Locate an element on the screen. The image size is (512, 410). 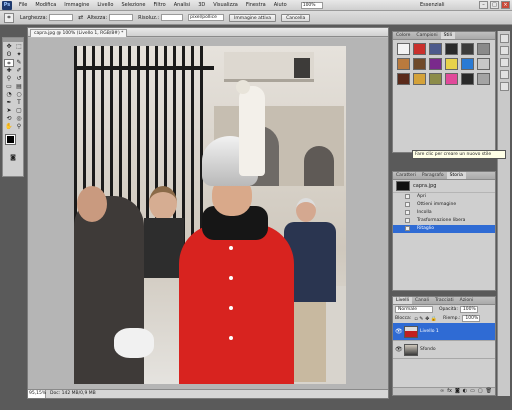
link-layers-icon: ∞ is located at coordinates (442, 391).